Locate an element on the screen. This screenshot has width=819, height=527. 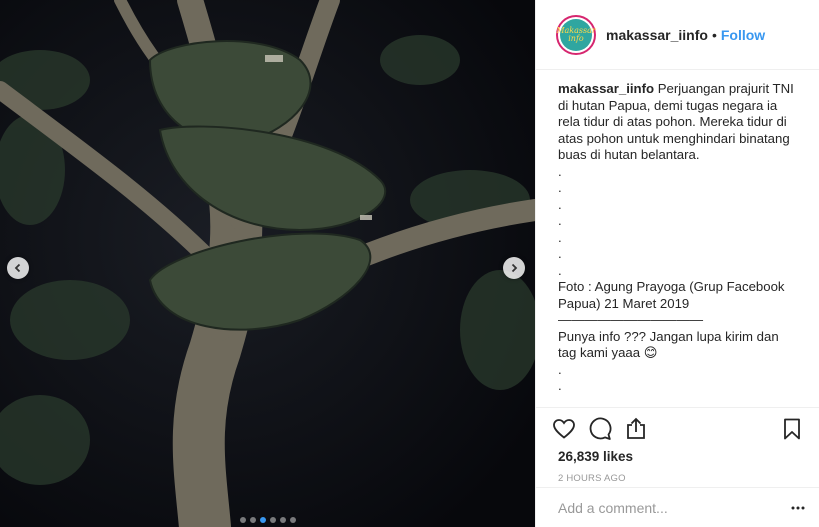
more-icon is located at coordinates (798, 508).